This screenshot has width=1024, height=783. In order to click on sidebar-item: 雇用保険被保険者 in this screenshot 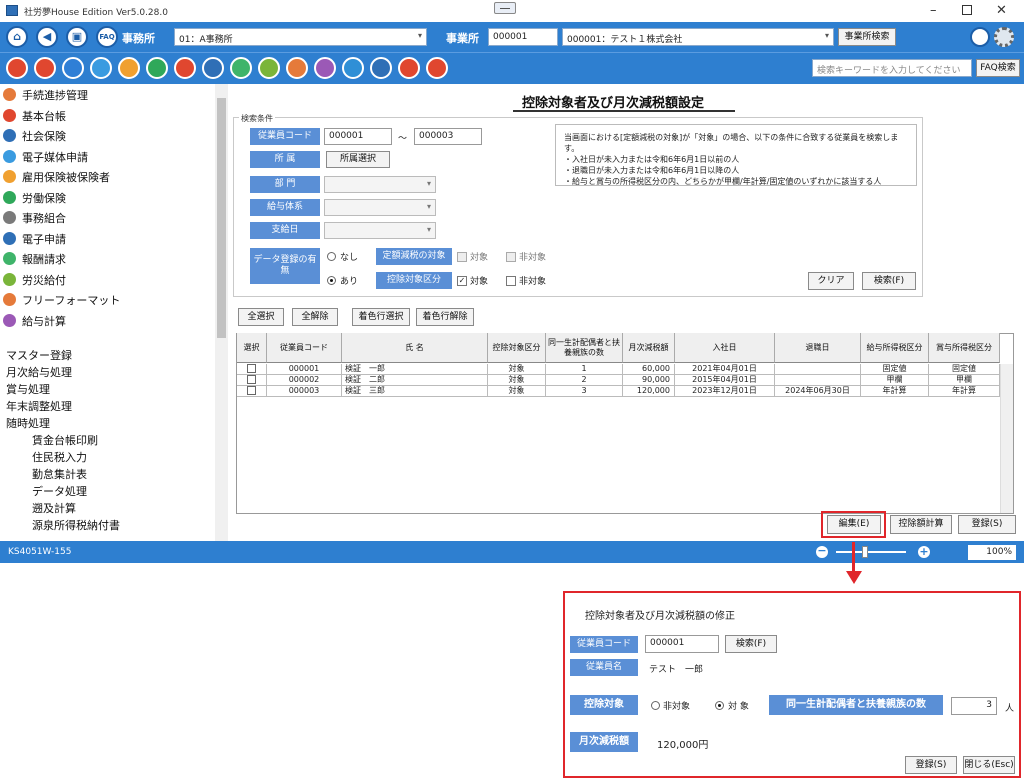, I will do `click(107, 176)`.